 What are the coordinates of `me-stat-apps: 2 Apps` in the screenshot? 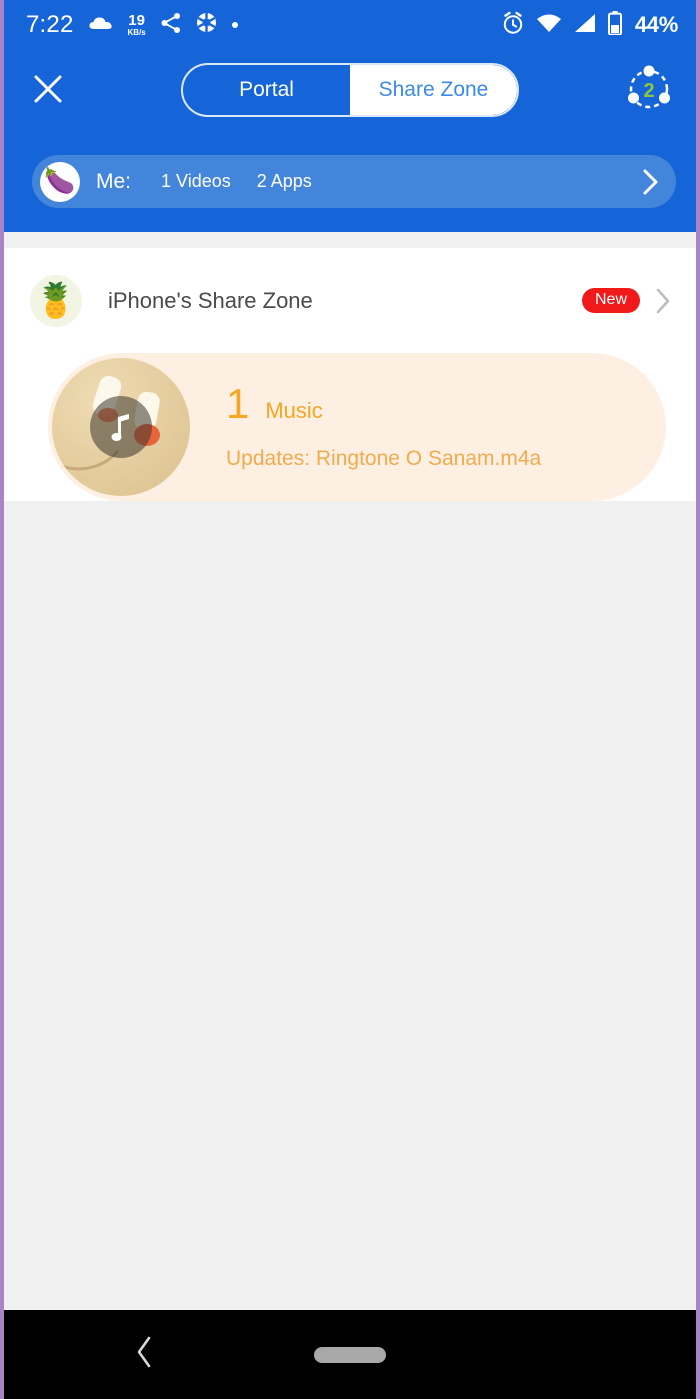 It's located at (284, 181).